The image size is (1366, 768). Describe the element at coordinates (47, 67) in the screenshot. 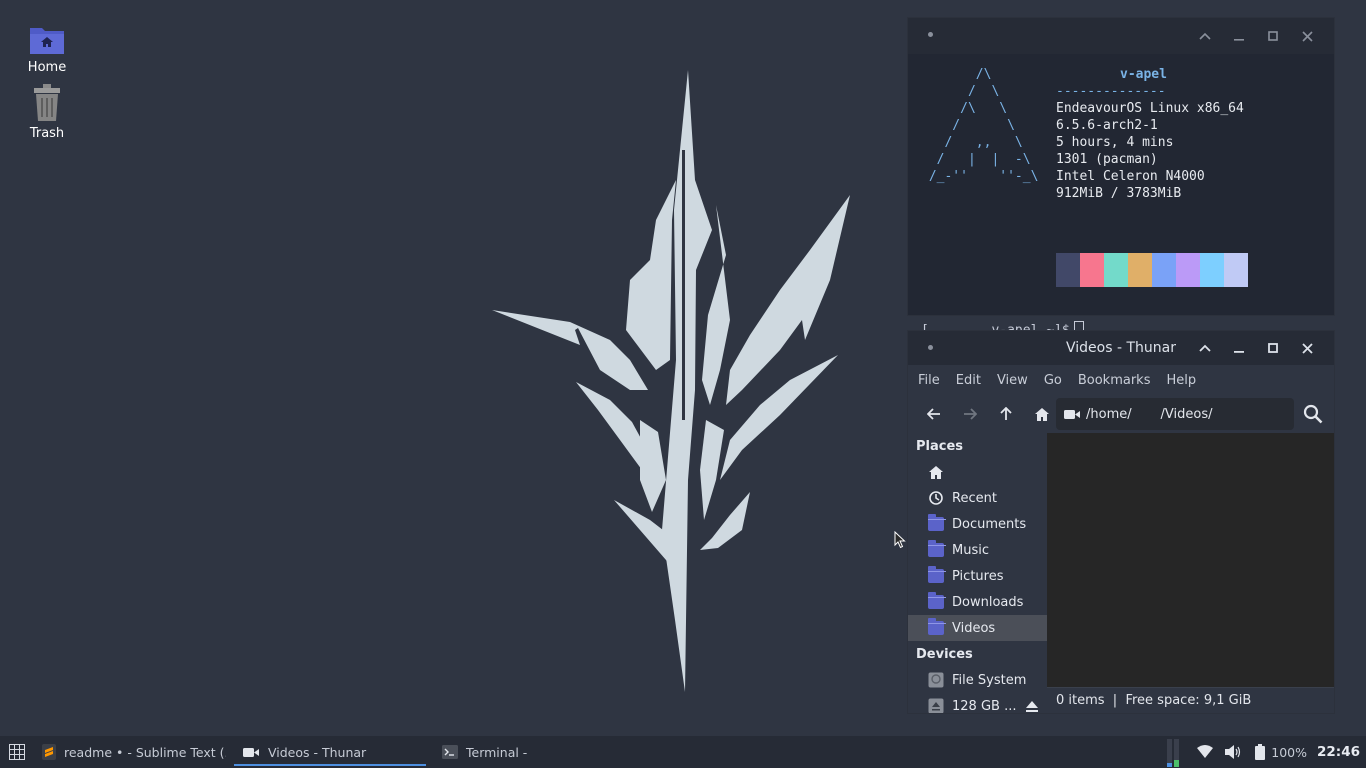

I see `desktop-icon-label: Home` at that location.